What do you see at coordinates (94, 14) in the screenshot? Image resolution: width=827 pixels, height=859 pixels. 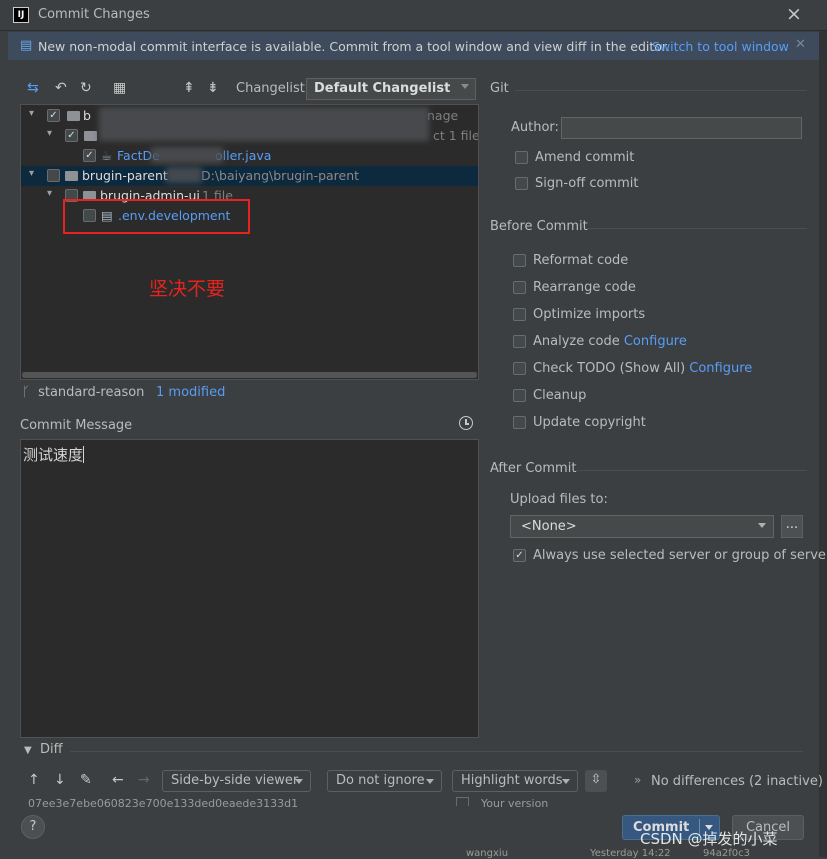 I see `window-title: Commit Changes` at bounding box center [94, 14].